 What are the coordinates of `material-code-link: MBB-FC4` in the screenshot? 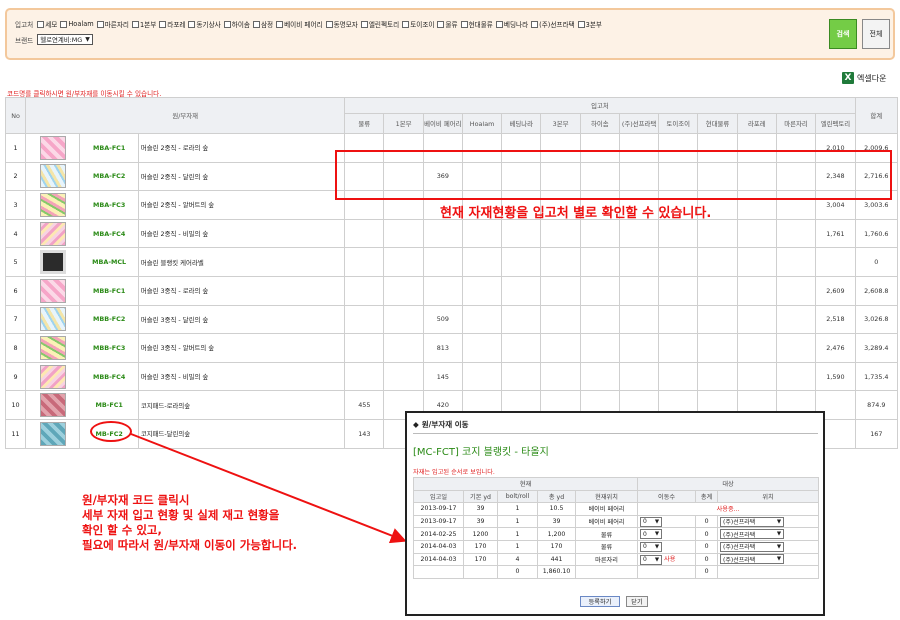 It's located at (109, 376).